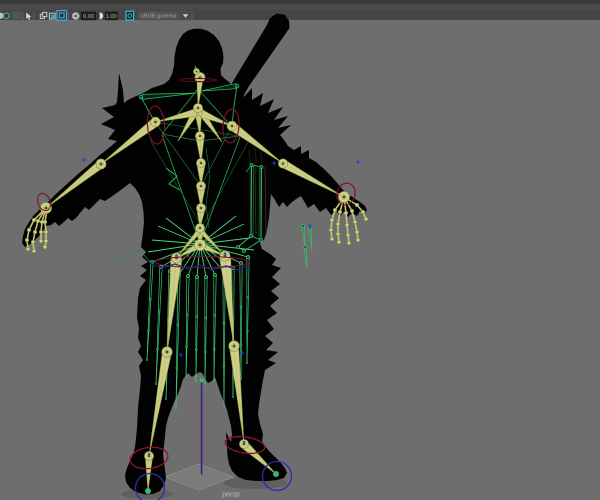  Describe the element at coordinates (231, 495) in the screenshot. I see `svg-text: persp` at that location.